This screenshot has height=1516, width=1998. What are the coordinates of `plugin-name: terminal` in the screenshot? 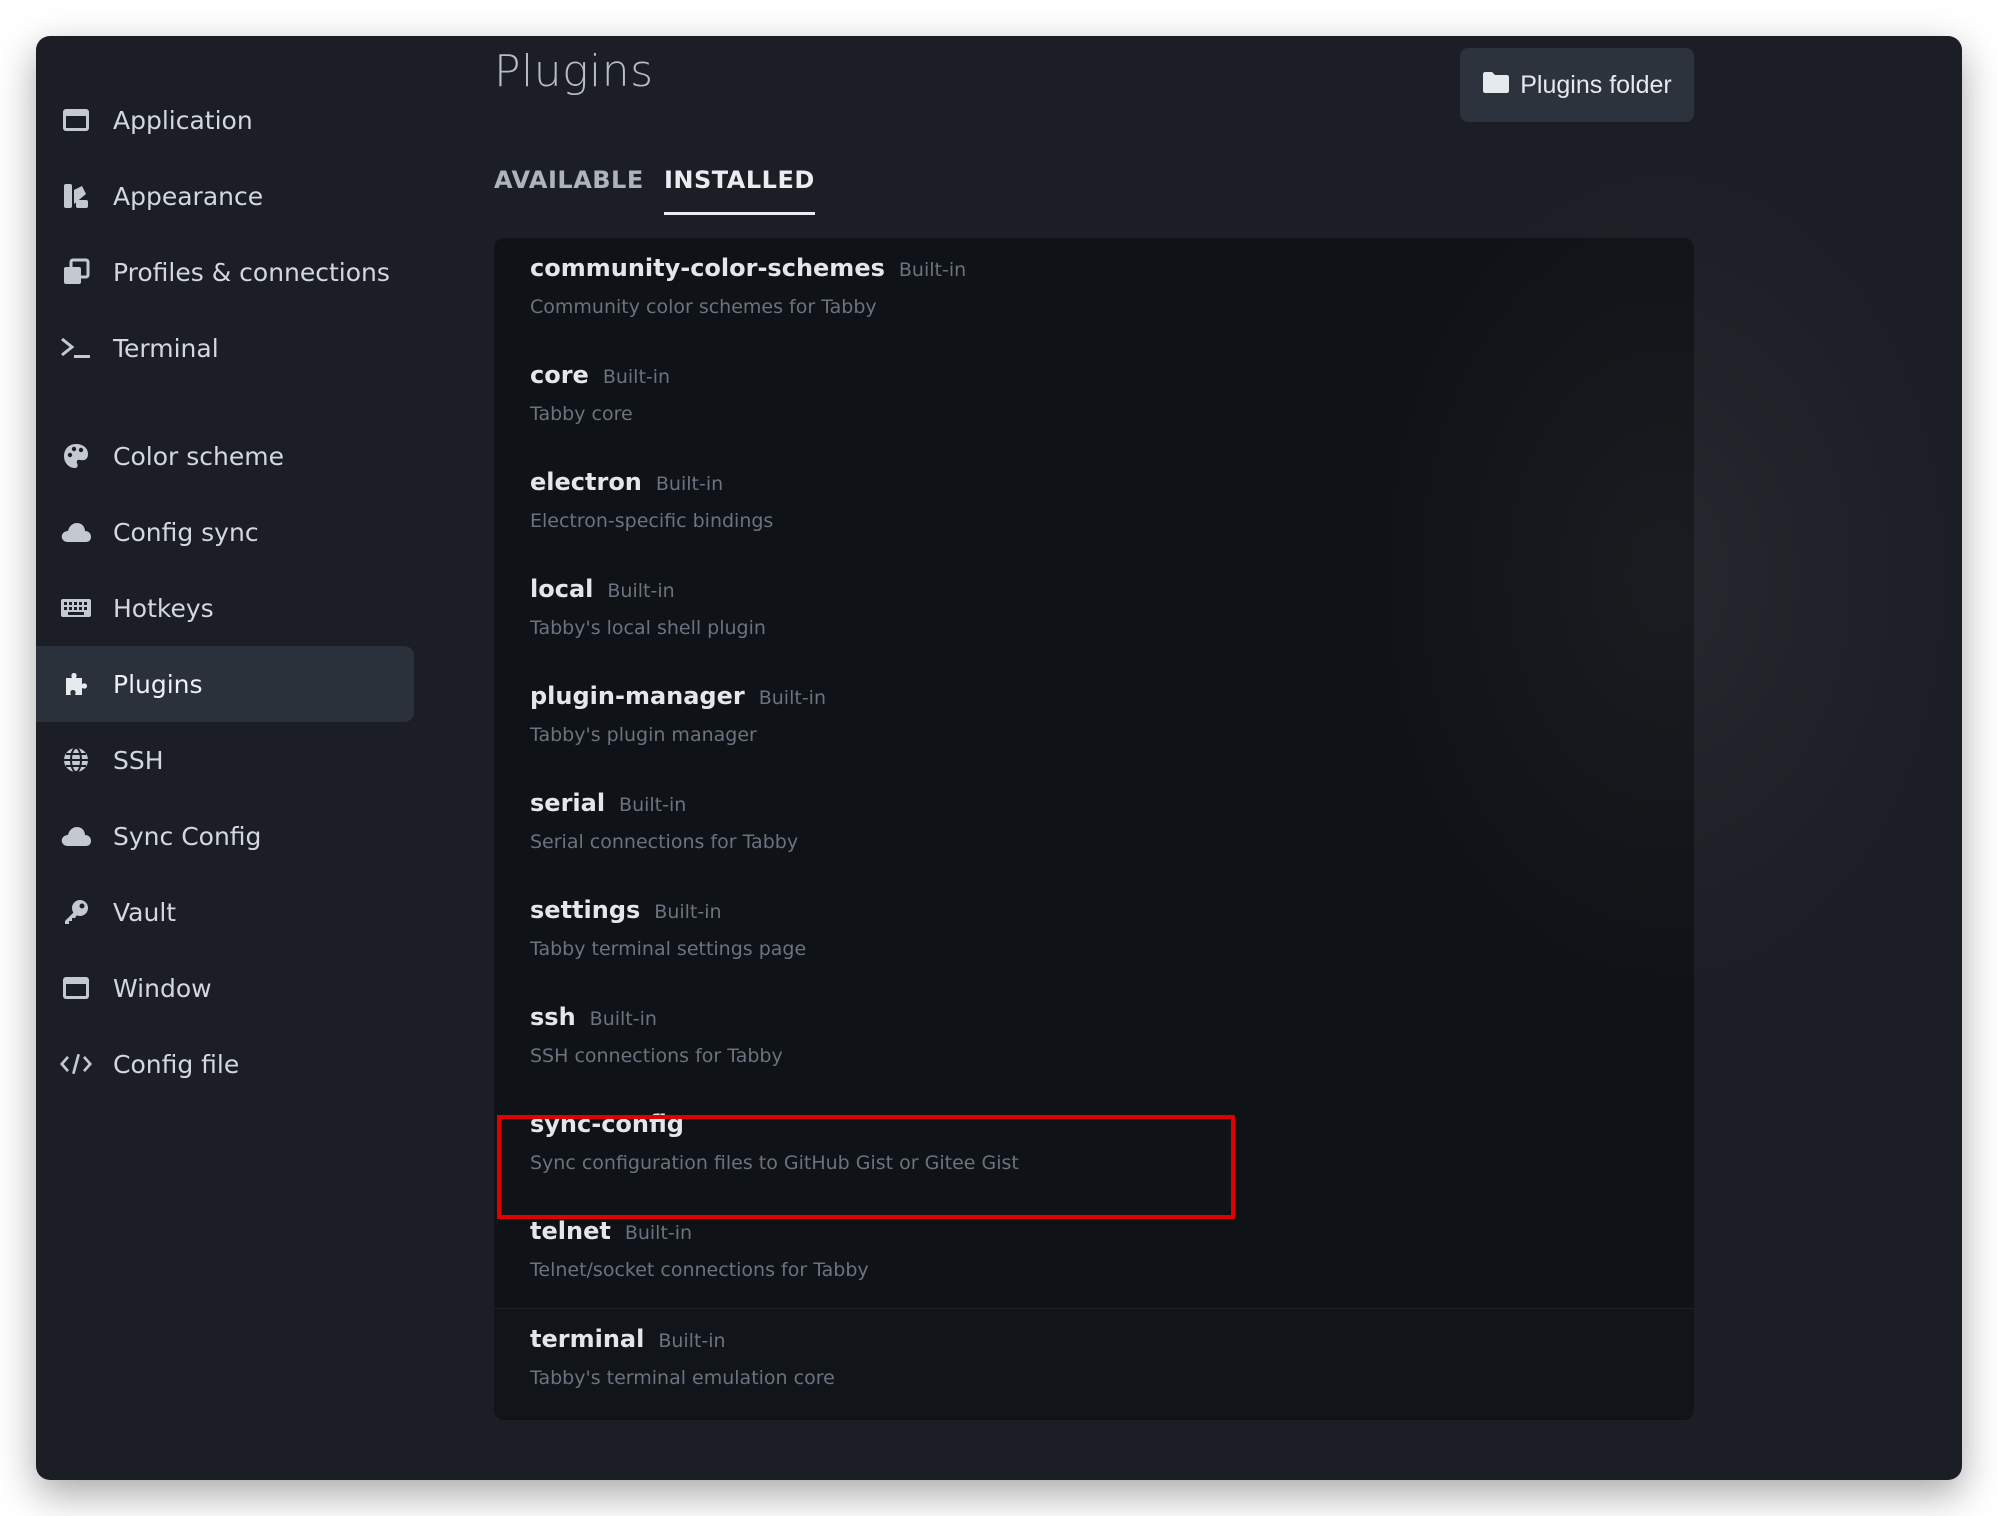 It's located at (587, 1339).